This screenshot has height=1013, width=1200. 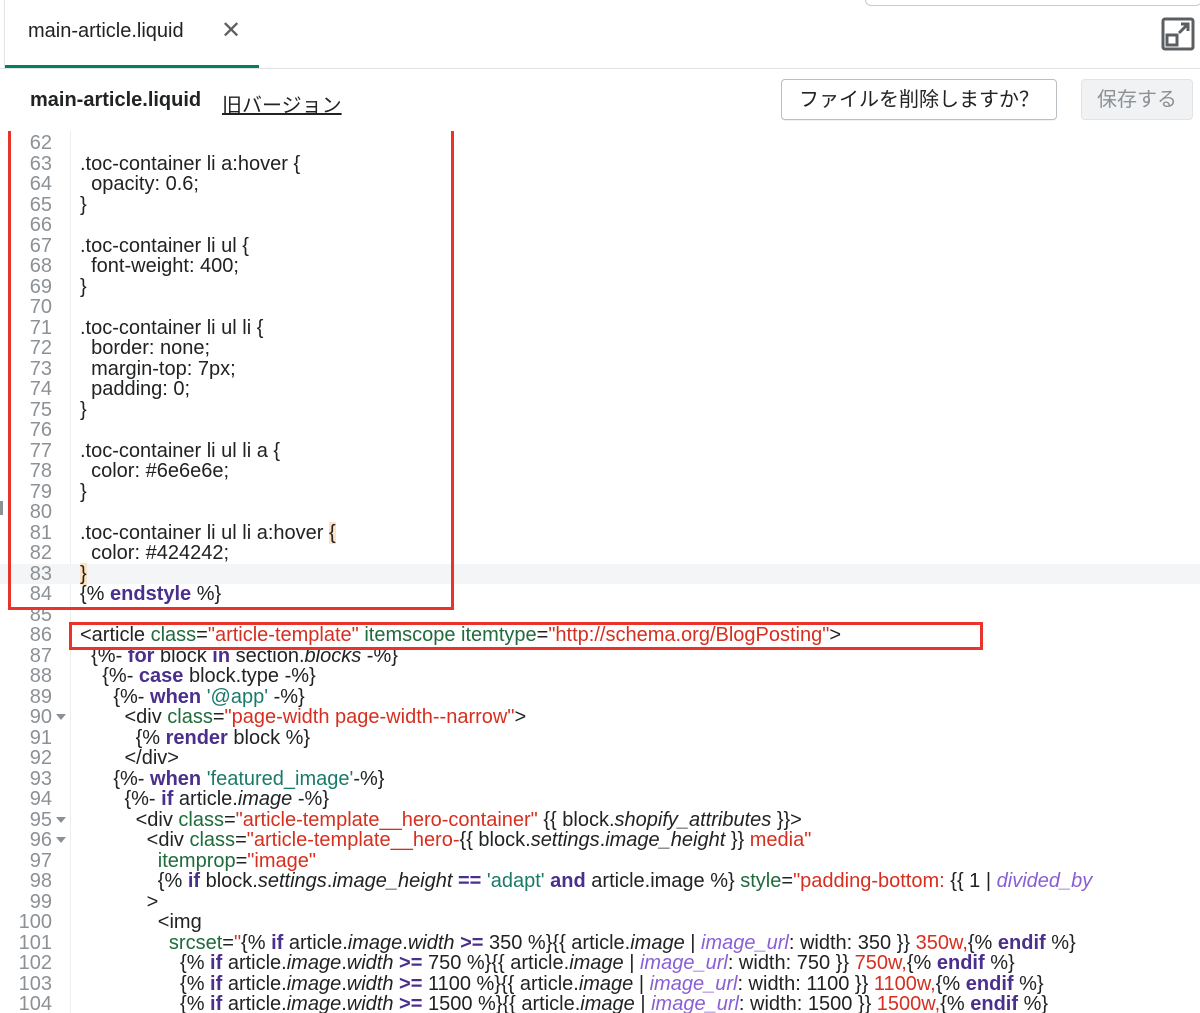 I want to click on code-line: 83}, so click(x=600, y=573).